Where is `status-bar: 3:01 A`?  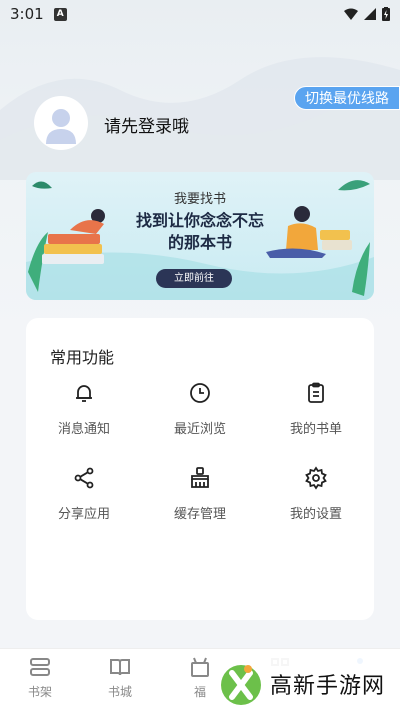 status-bar: 3:01 A is located at coordinates (200, 14).